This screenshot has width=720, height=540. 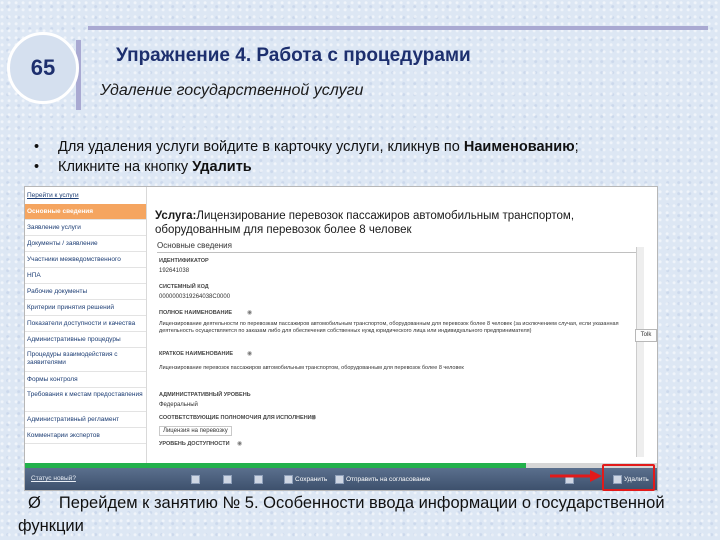 What do you see at coordinates (53, 478) in the screenshot?
I see `status-link: Статус новый?` at bounding box center [53, 478].